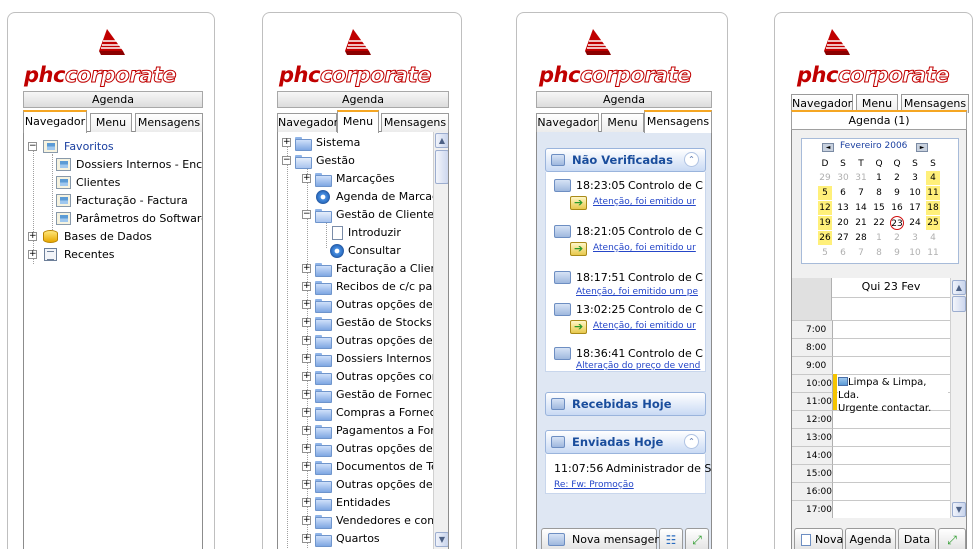  What do you see at coordinates (861, 178) in the screenshot?
I see `calendar-day: 31` at bounding box center [861, 178].